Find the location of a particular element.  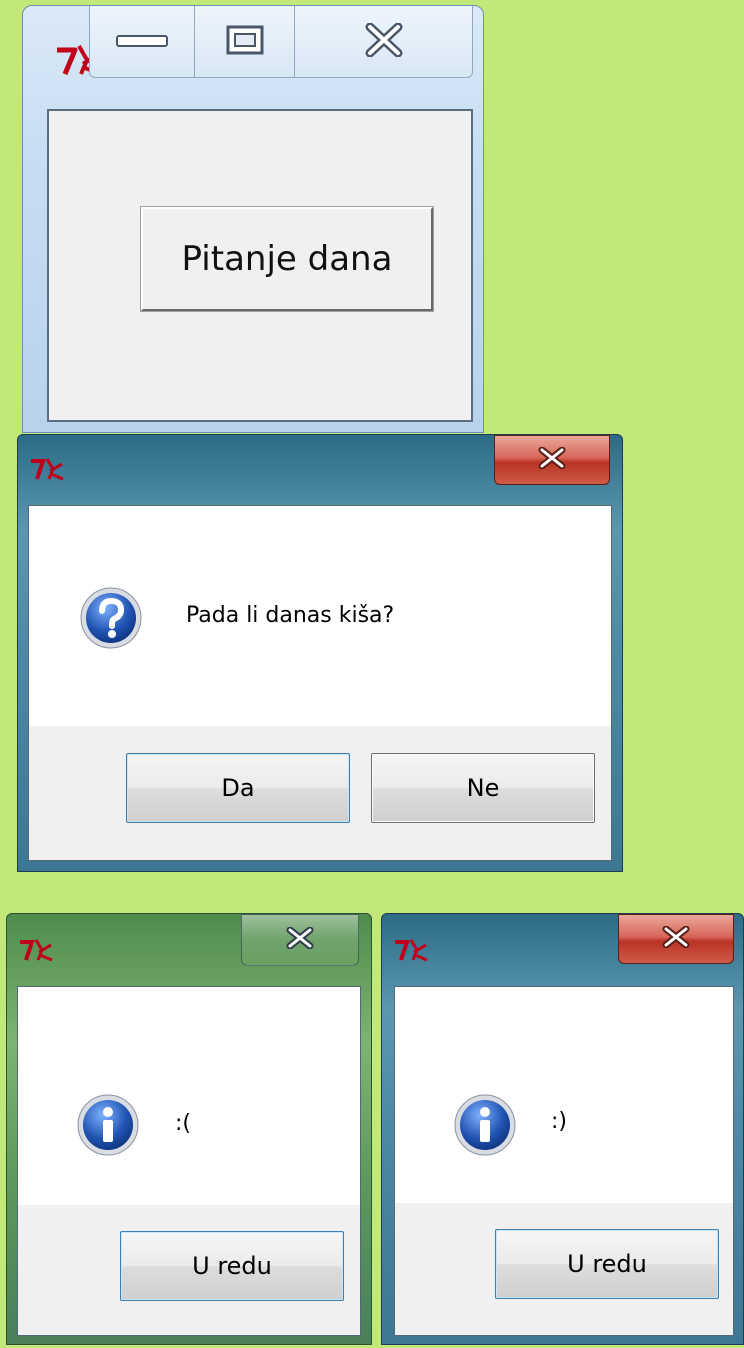

question-of-the-day-button: Pitanje dana is located at coordinates (287, 259).